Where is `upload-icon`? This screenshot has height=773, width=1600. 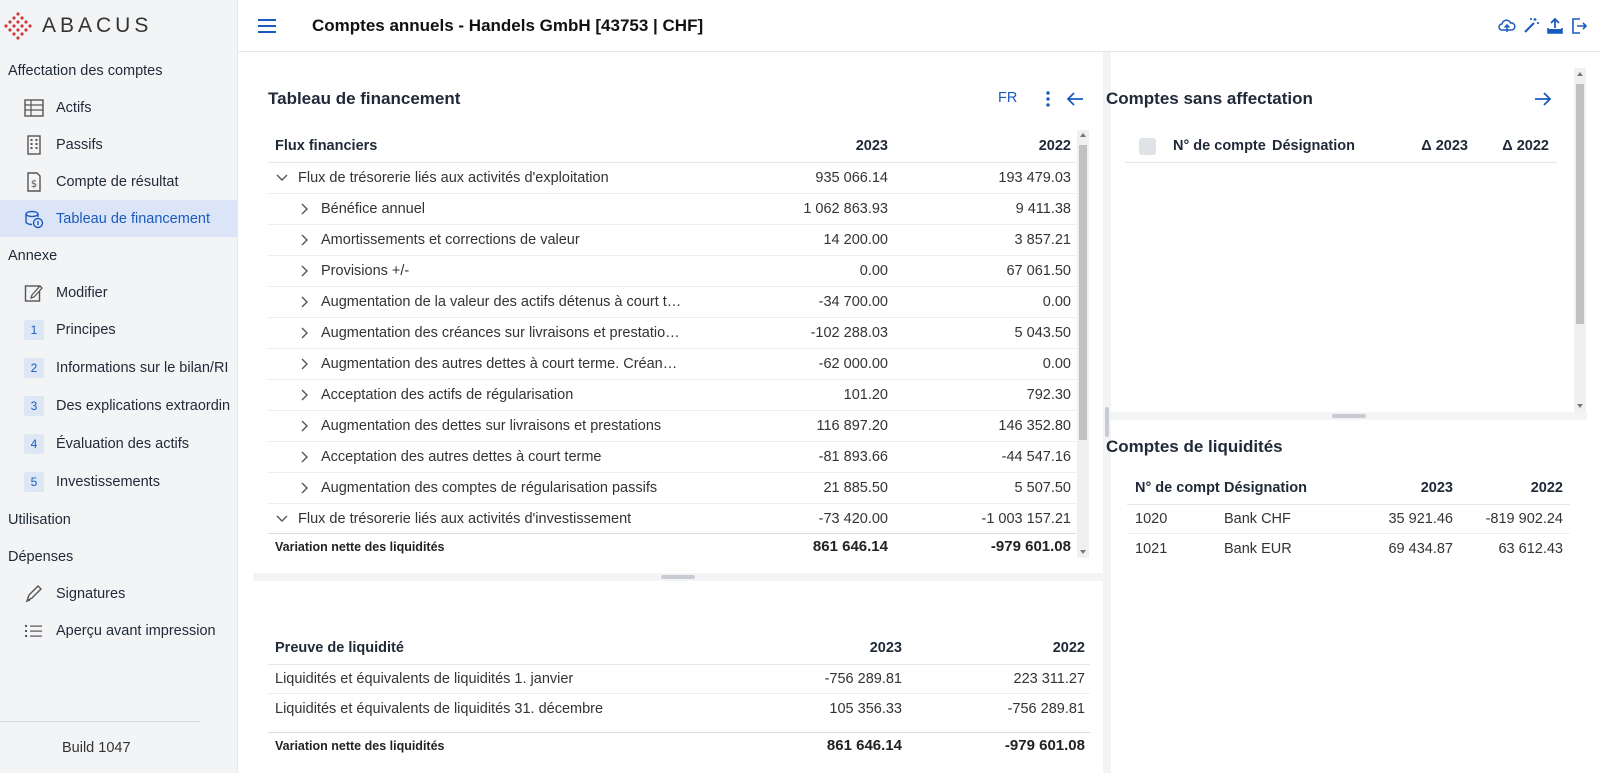
upload-icon is located at coordinates (1555, 26).